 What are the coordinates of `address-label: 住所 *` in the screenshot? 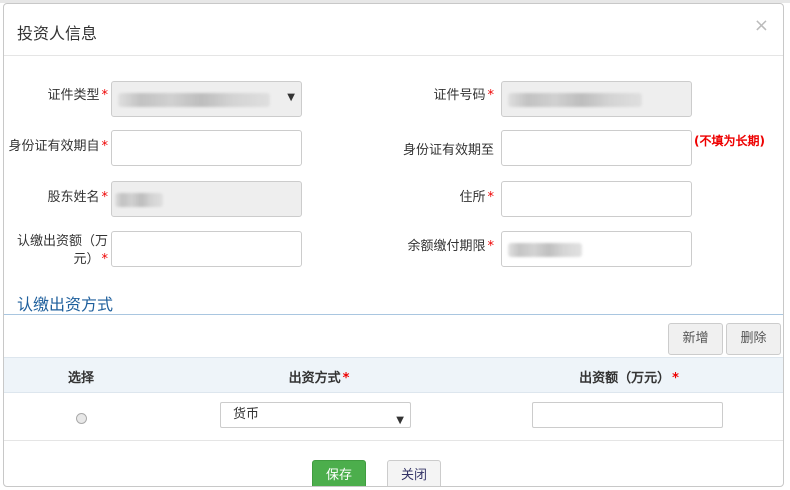 It's located at (476, 197).